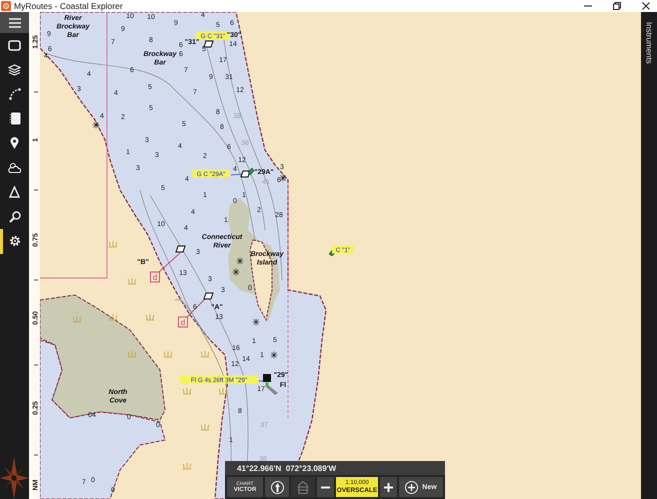 The width and height of the screenshot is (657, 499). I want to click on north-up-button, so click(277, 487).